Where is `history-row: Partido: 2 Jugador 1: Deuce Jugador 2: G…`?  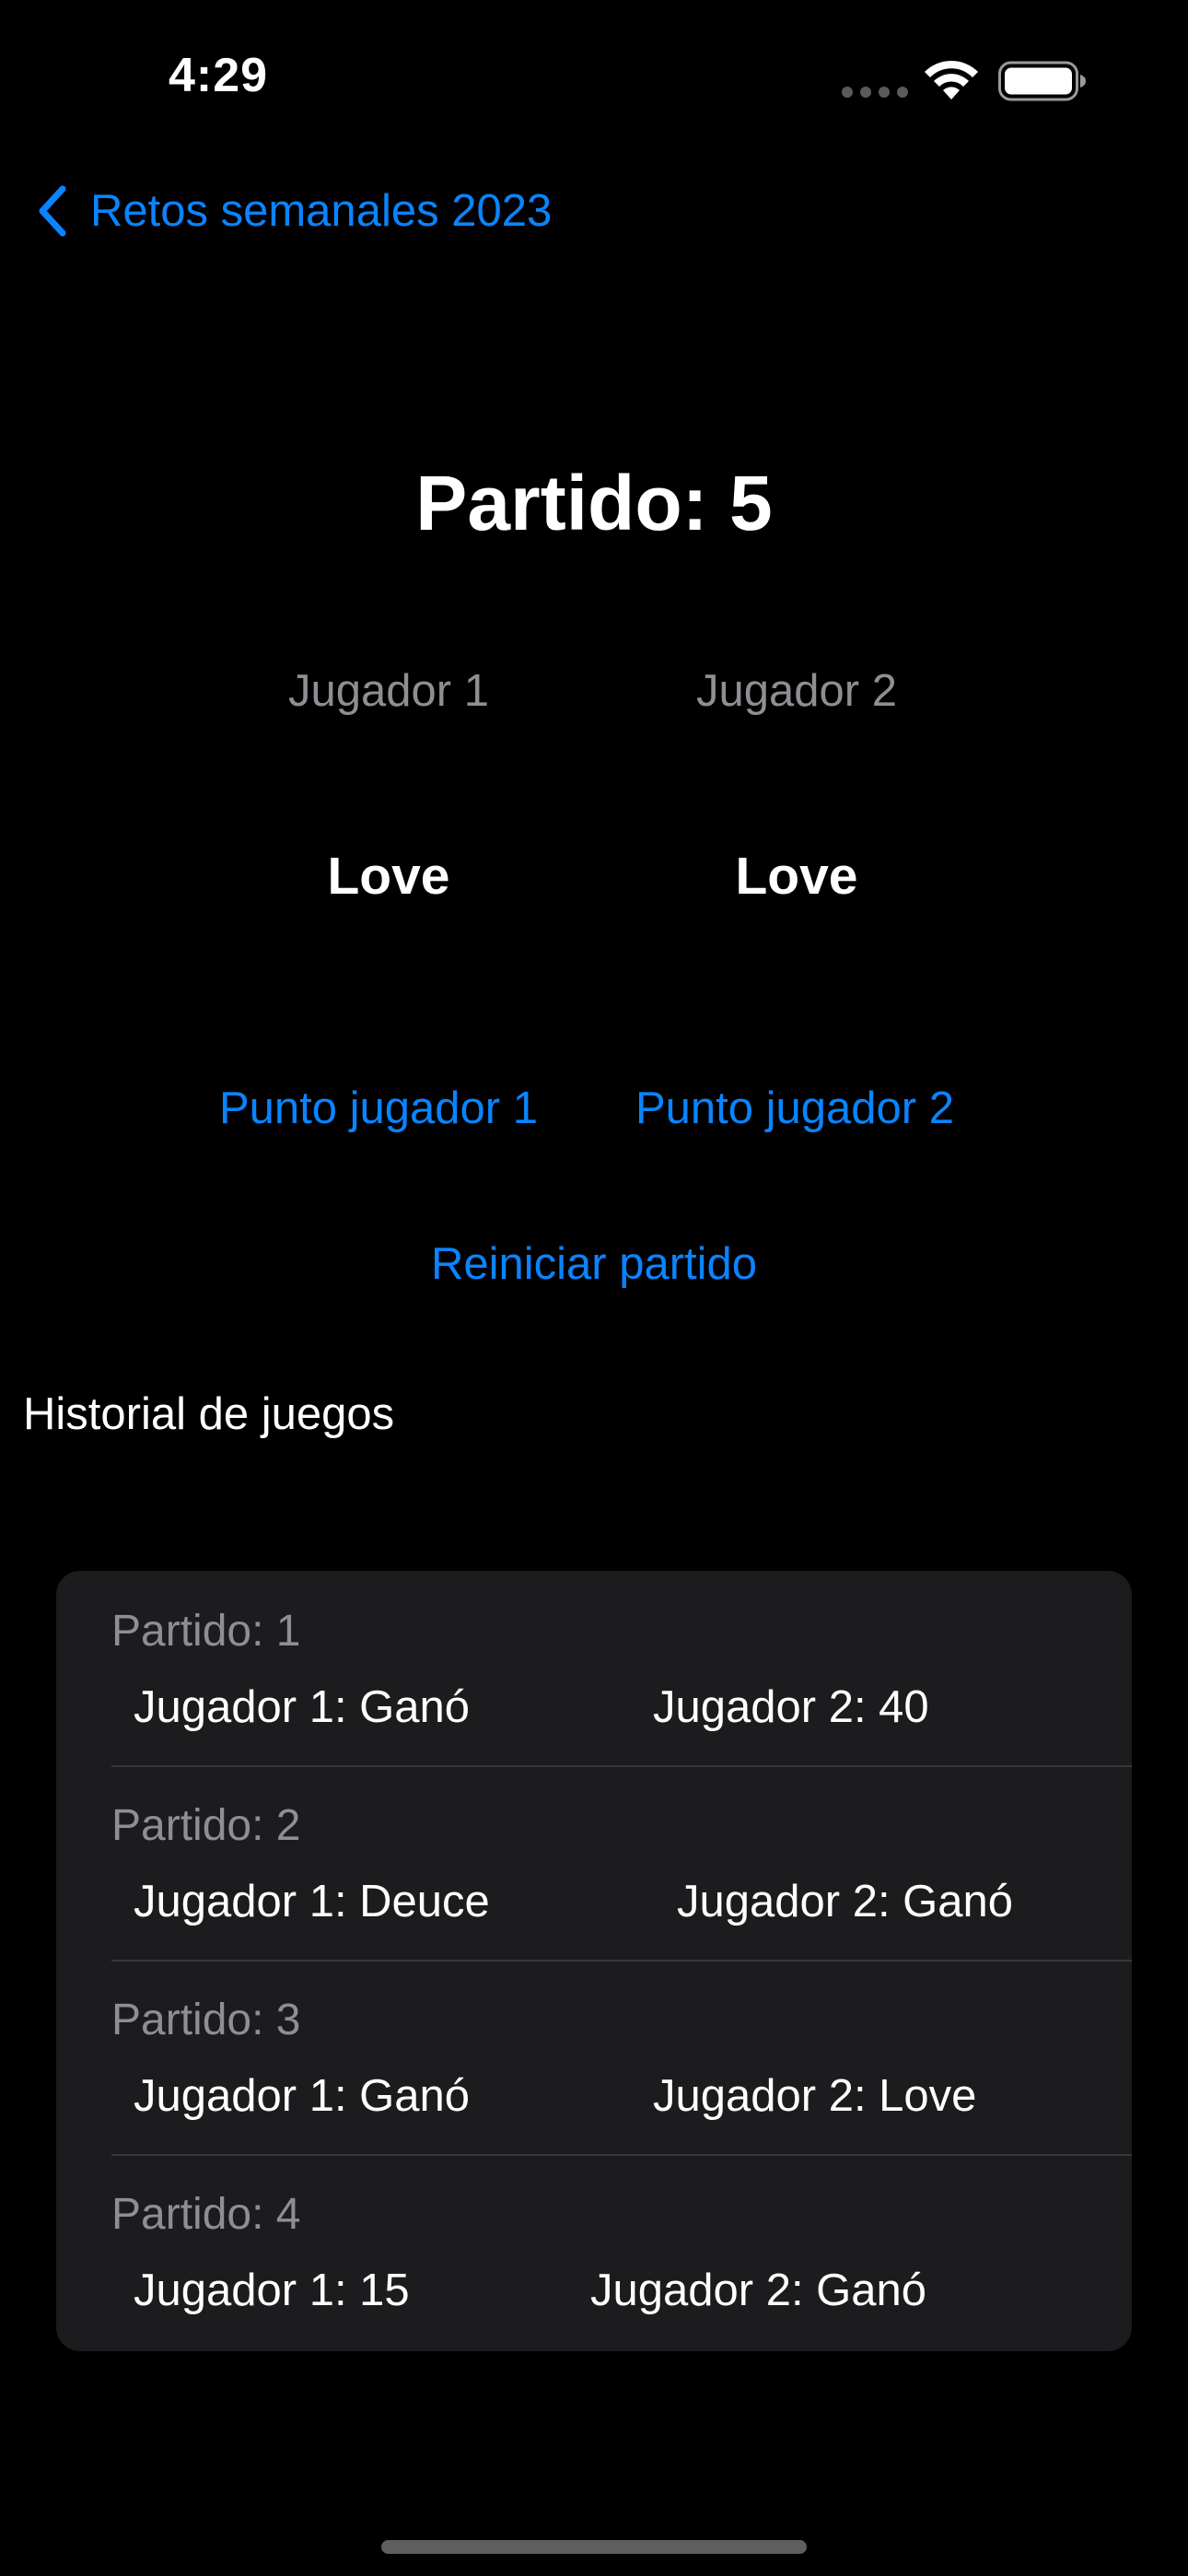 history-row: Partido: 2 Jugador 1: Deuce Jugador 2: G… is located at coordinates (594, 1862).